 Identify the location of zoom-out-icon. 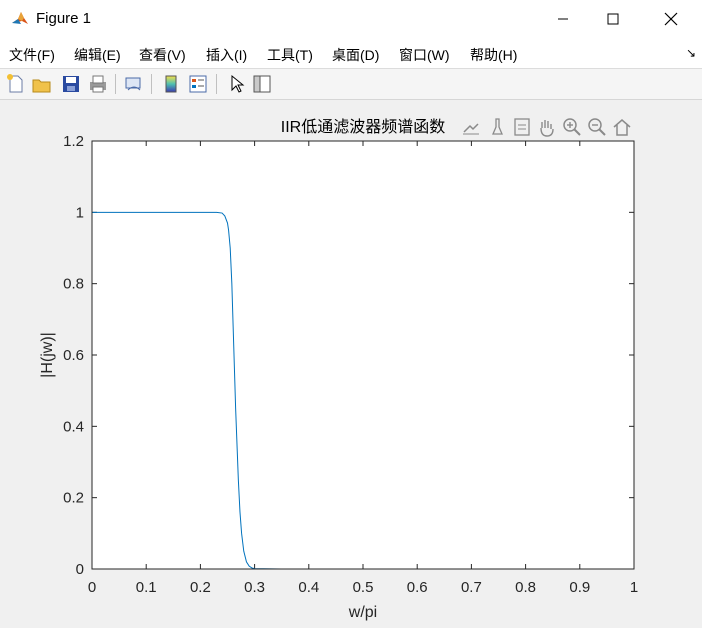
(597, 127).